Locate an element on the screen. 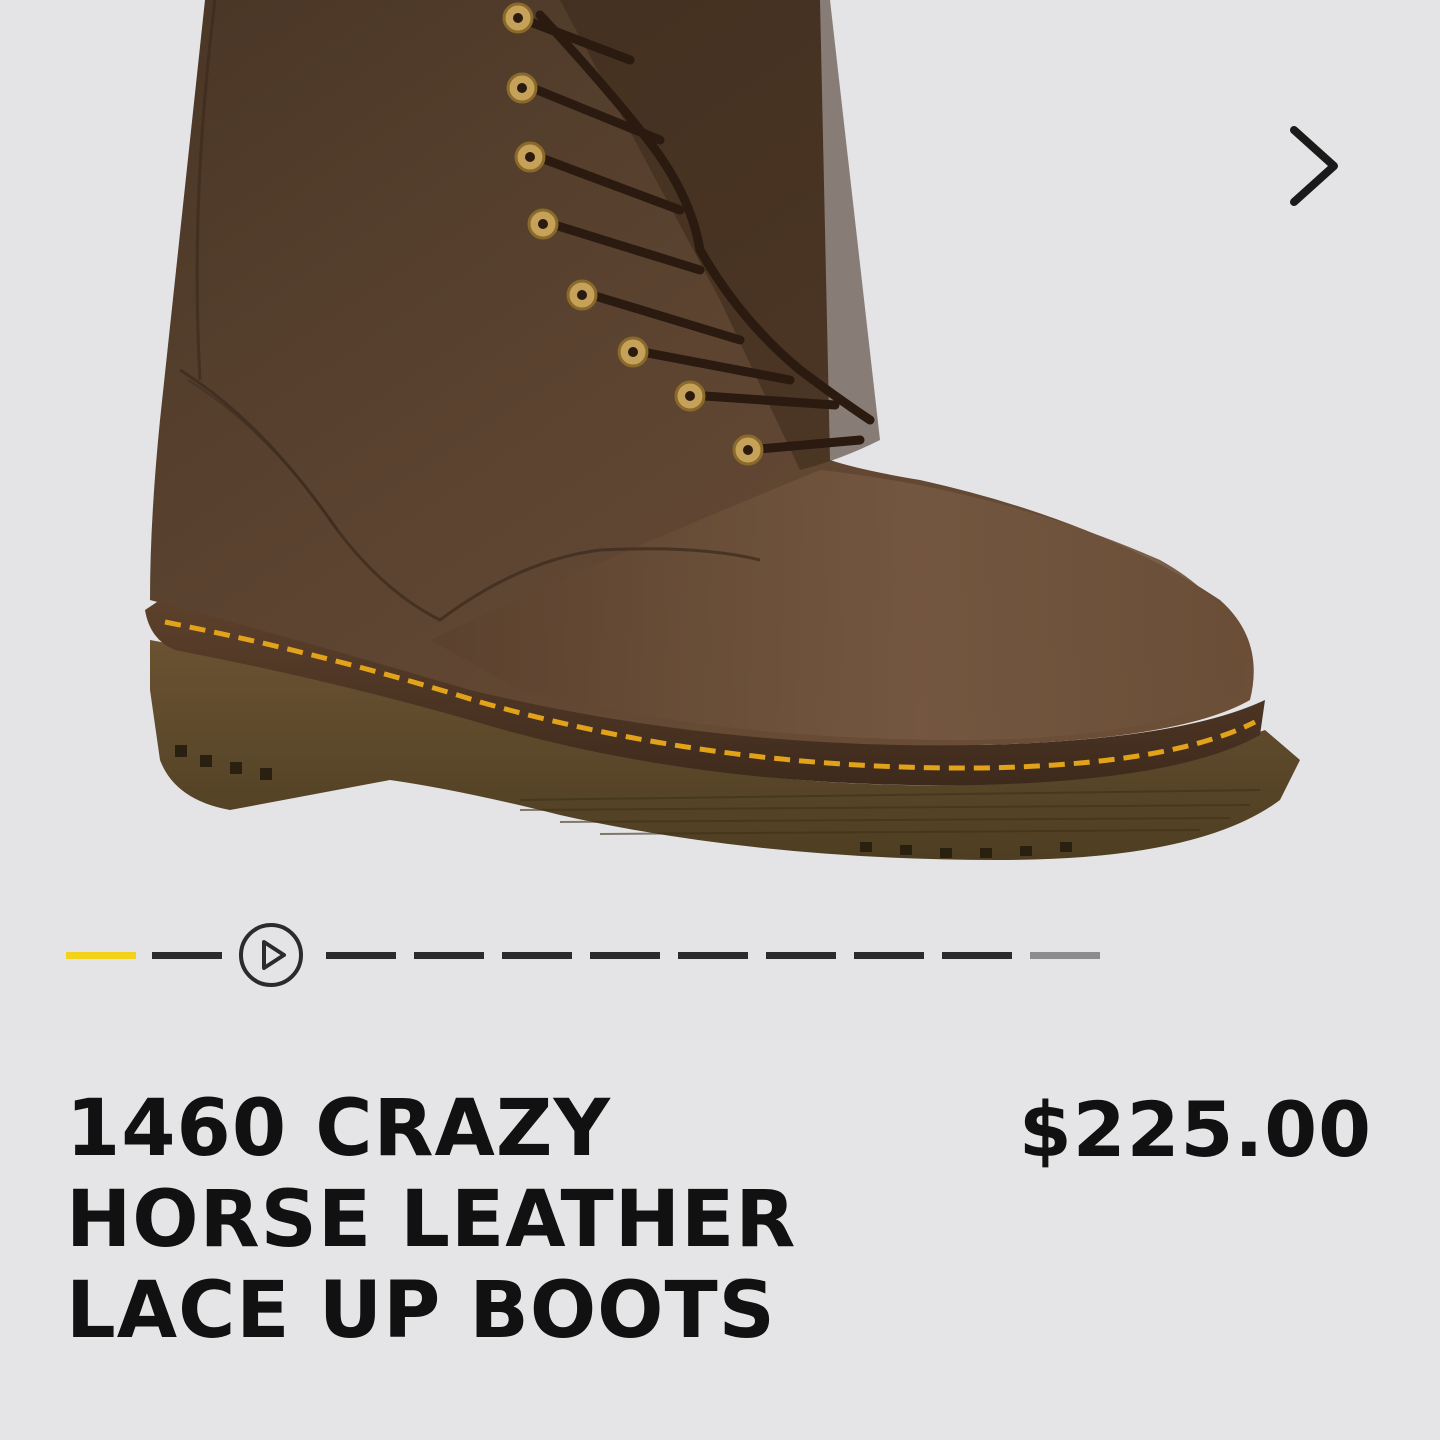  chevron-right-icon is located at coordinates (1315, 166).